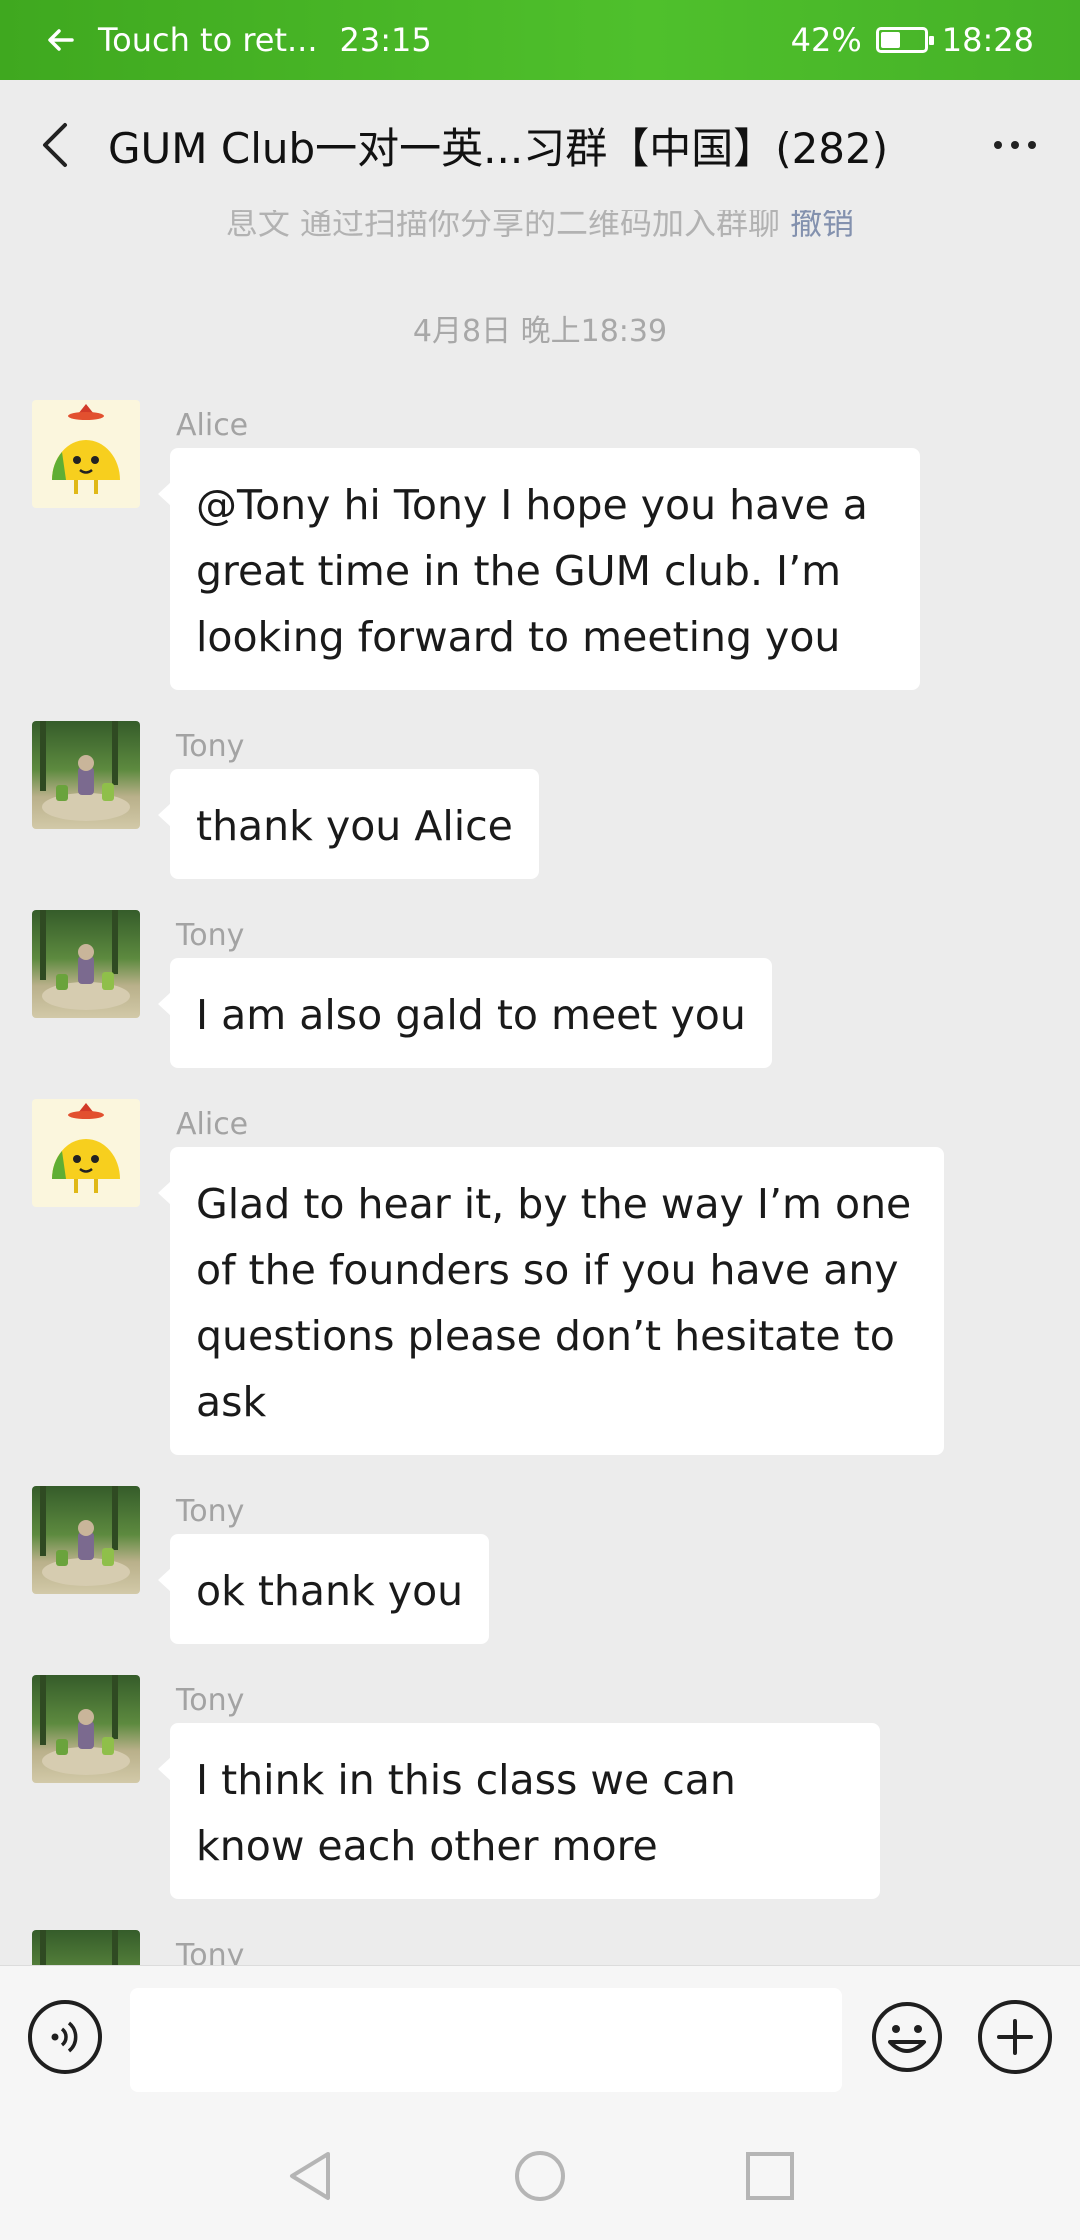  Describe the element at coordinates (61, 40) in the screenshot. I see `arrow-left-icon` at that location.